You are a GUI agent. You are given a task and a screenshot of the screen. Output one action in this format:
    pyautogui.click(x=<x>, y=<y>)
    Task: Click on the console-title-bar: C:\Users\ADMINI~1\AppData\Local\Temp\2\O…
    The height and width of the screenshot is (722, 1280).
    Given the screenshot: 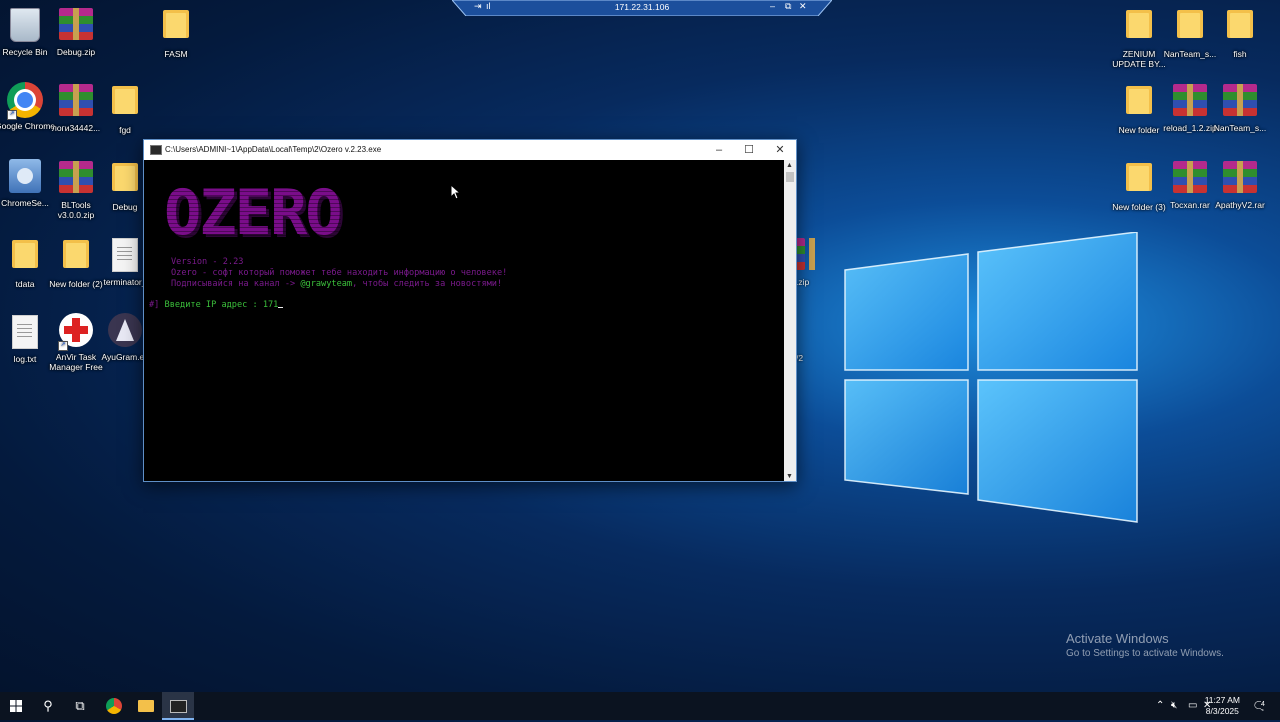 What is the action you would take?
    pyautogui.click(x=470, y=150)
    